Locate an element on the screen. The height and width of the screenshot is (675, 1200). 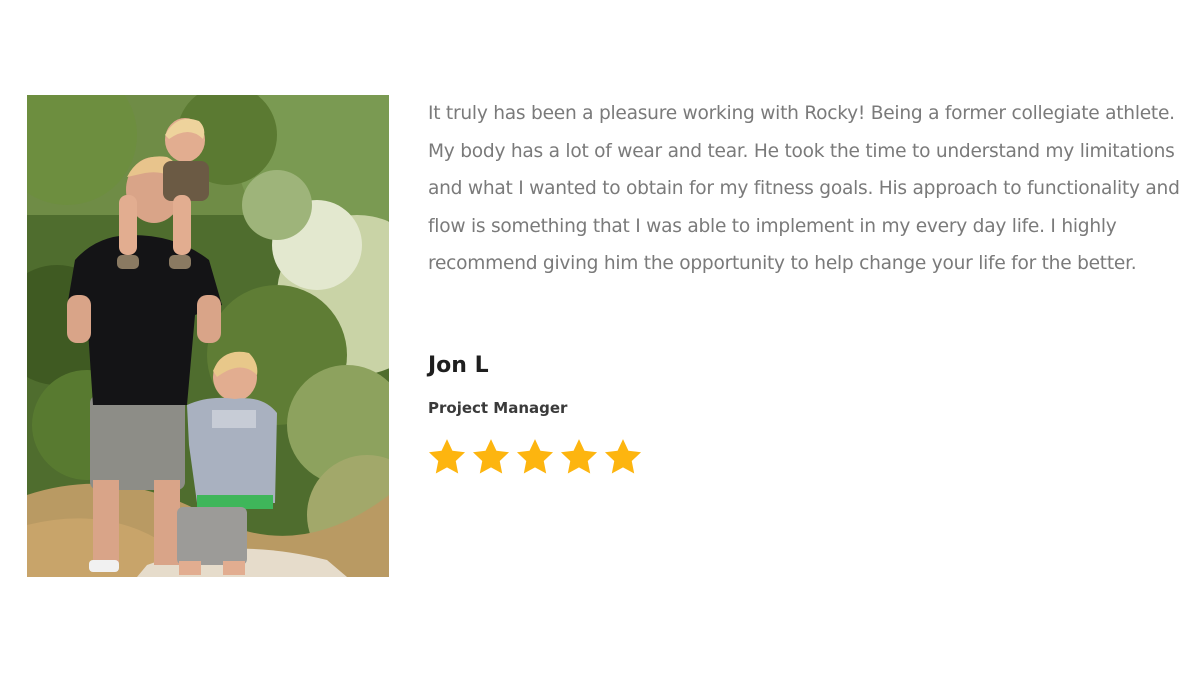
reviewer-name: Jon L is located at coordinates (458, 365).